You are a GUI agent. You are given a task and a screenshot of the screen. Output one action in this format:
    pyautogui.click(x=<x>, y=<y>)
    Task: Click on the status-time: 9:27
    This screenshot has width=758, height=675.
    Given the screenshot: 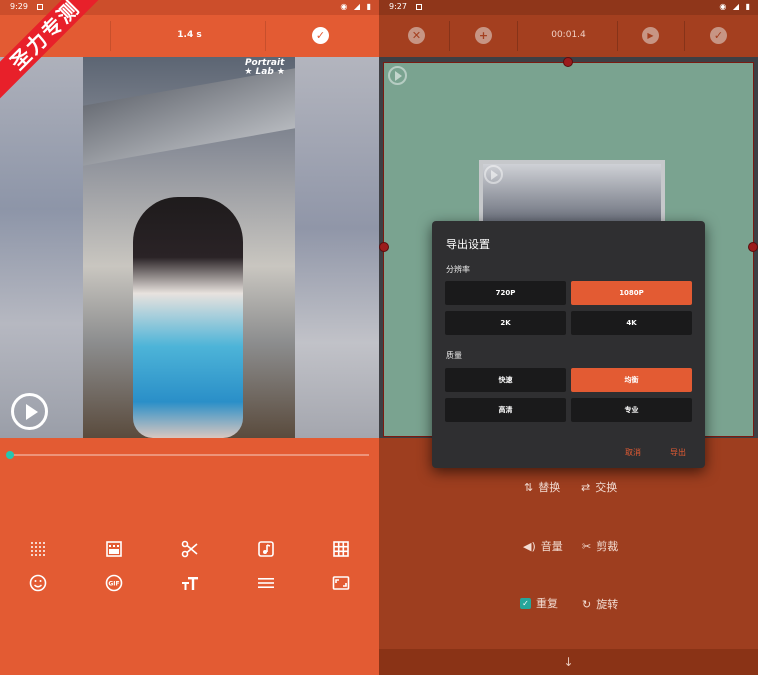 What is the action you would take?
    pyautogui.click(x=398, y=6)
    